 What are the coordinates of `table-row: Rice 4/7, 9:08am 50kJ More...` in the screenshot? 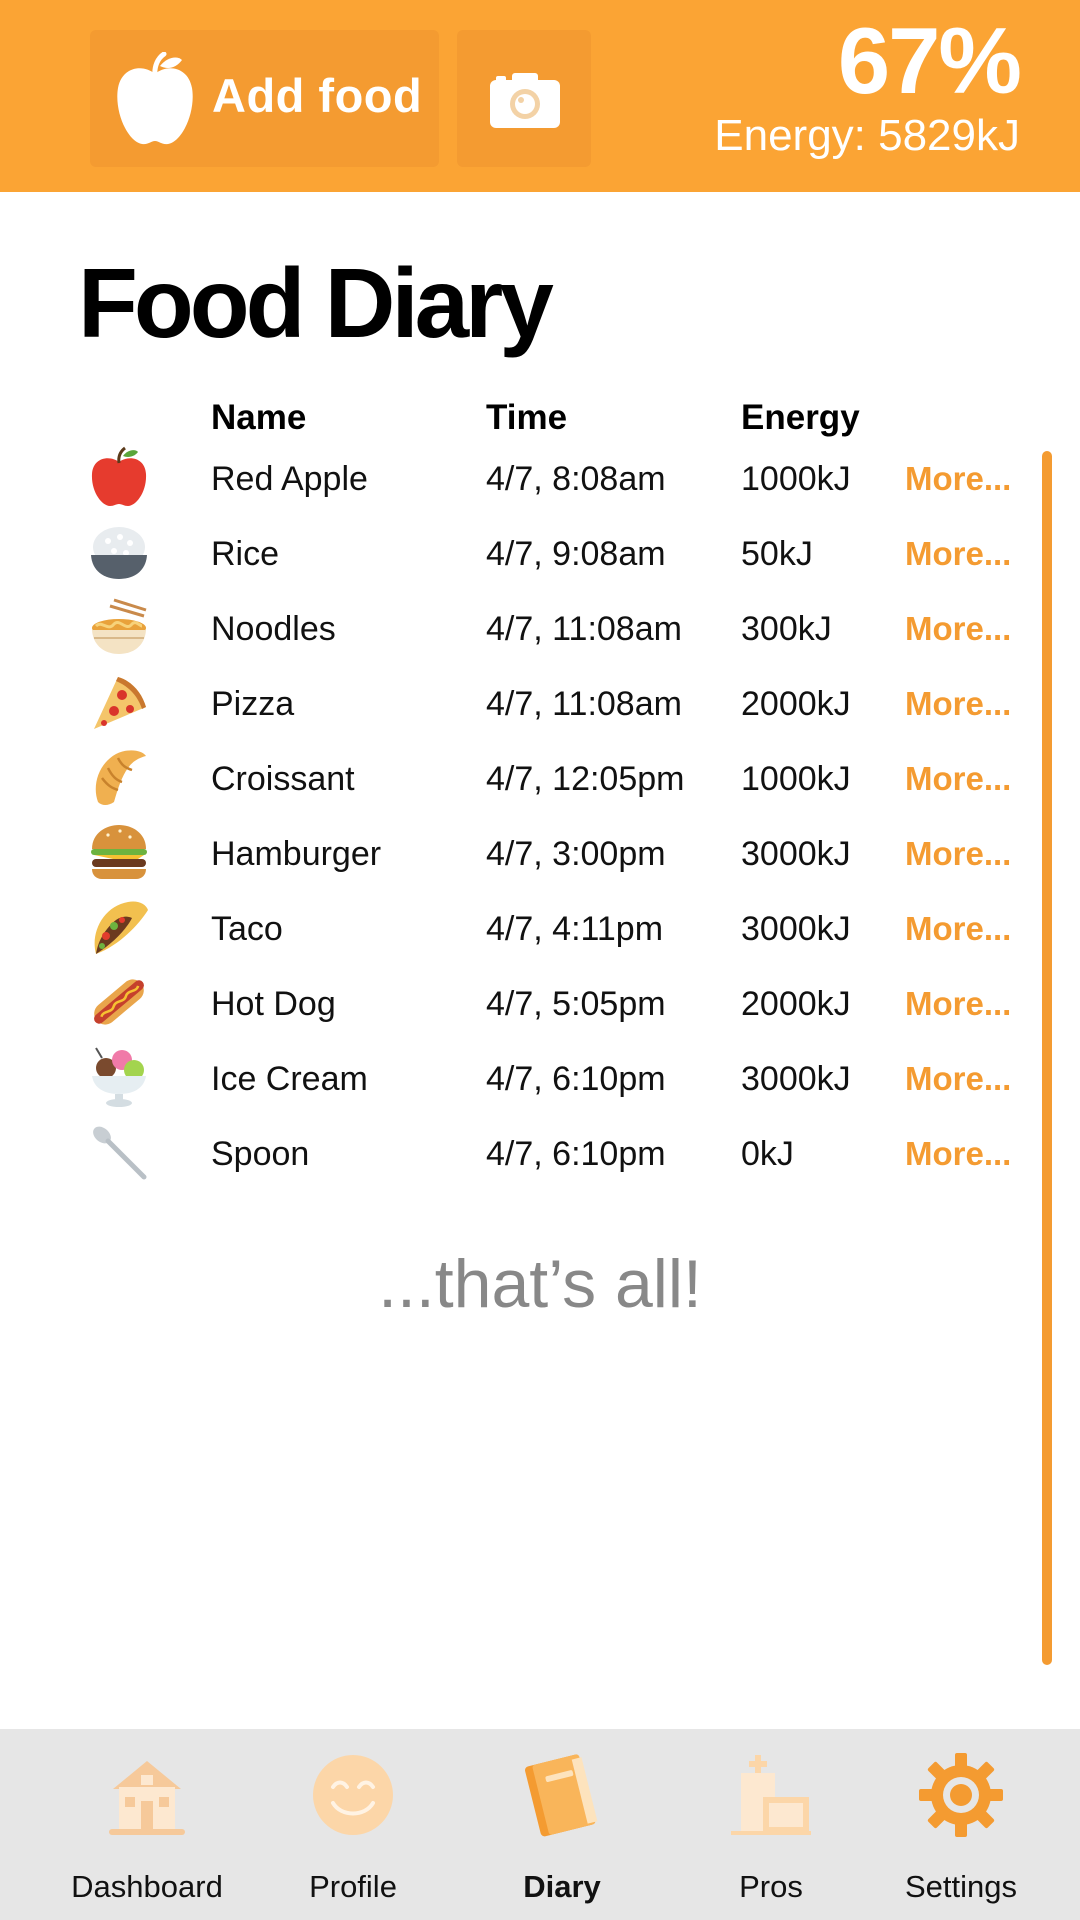 It's located at (540, 554).